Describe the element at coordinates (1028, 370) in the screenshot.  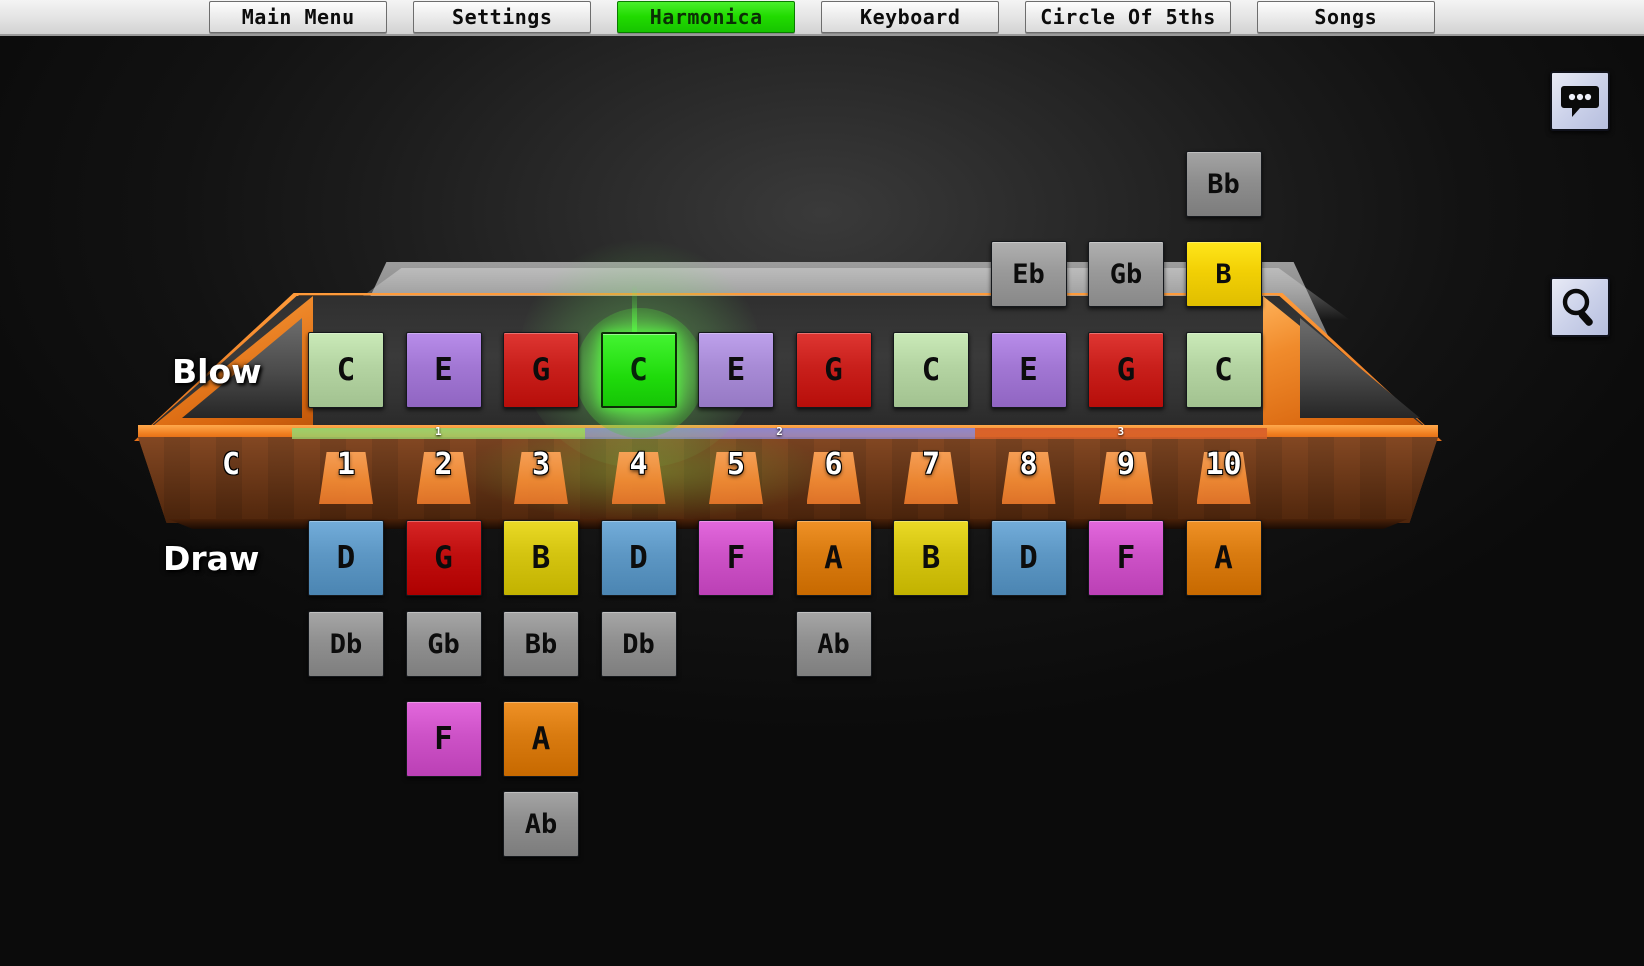
I see `note-button-blow-8: E` at that location.